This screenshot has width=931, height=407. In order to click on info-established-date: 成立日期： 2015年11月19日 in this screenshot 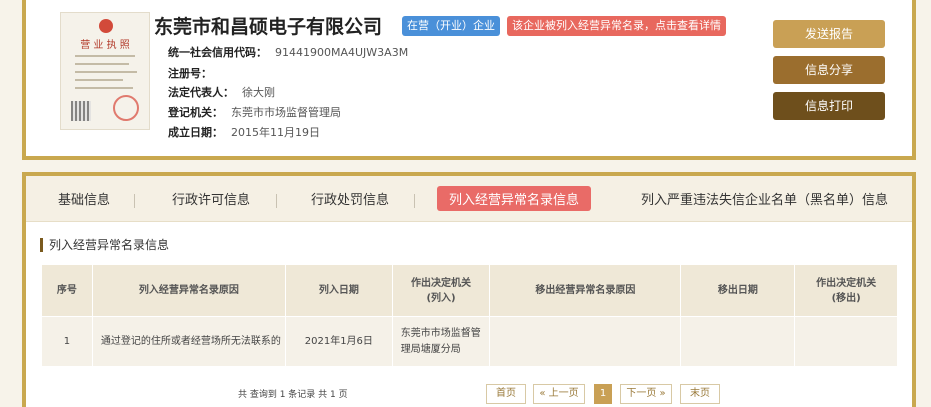, I will do `click(244, 132)`.